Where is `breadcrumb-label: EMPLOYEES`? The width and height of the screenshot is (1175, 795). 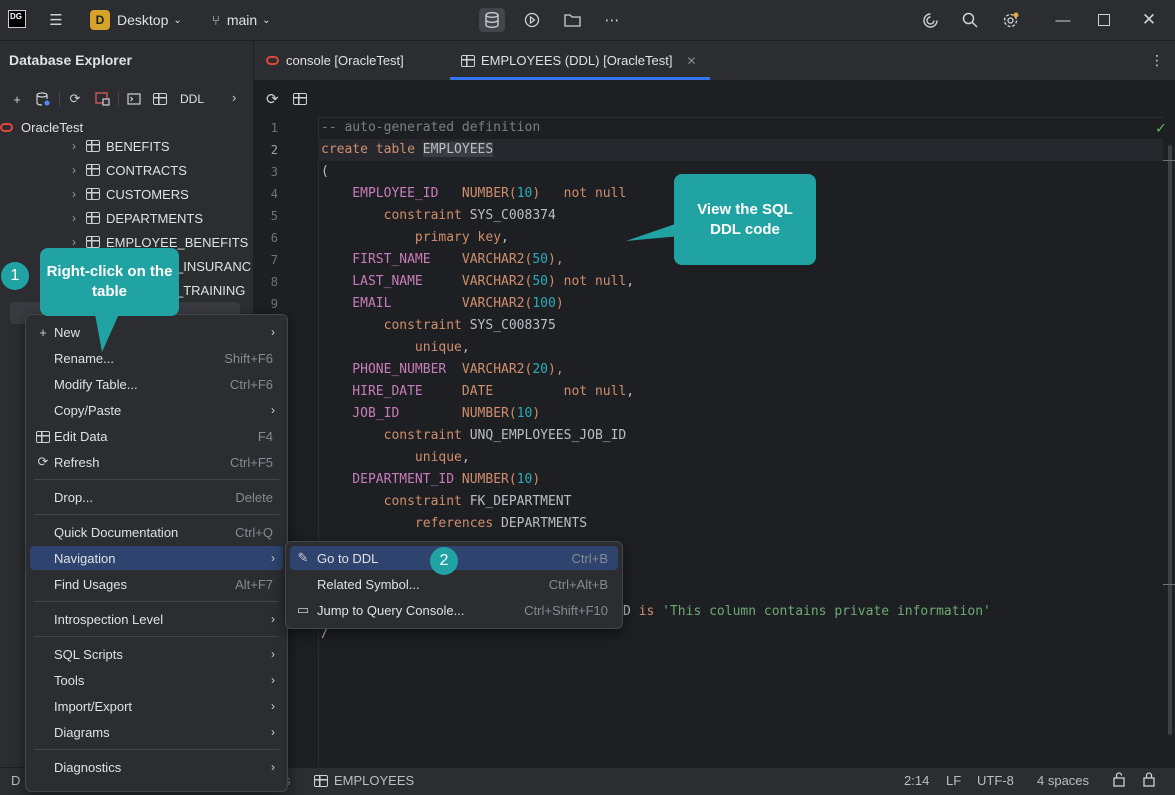
breadcrumb-label: EMPLOYEES is located at coordinates (374, 780).